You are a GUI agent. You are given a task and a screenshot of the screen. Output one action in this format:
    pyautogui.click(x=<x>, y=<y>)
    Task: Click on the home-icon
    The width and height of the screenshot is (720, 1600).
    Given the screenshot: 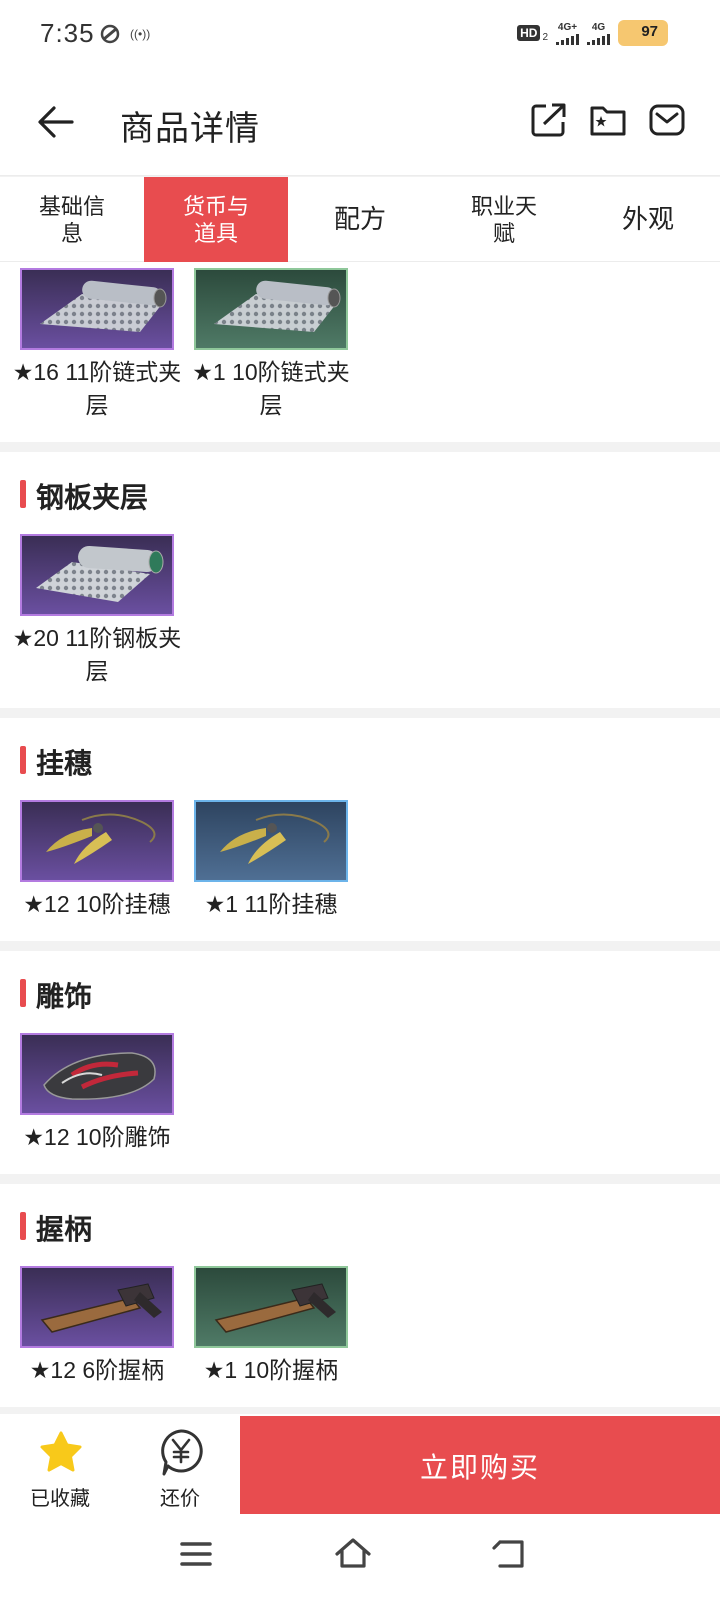 What is the action you would take?
    pyautogui.click(x=353, y=1554)
    